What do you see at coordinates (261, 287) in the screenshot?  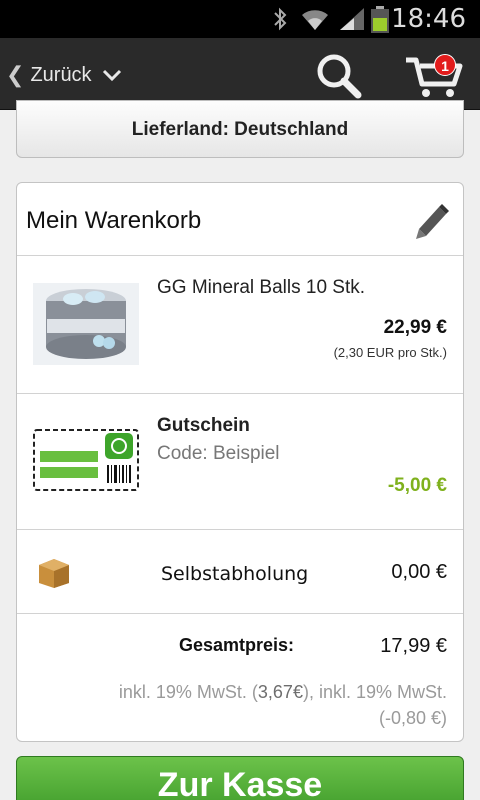 I see `product-name: GG Mineral Balls 10 Stk.` at bounding box center [261, 287].